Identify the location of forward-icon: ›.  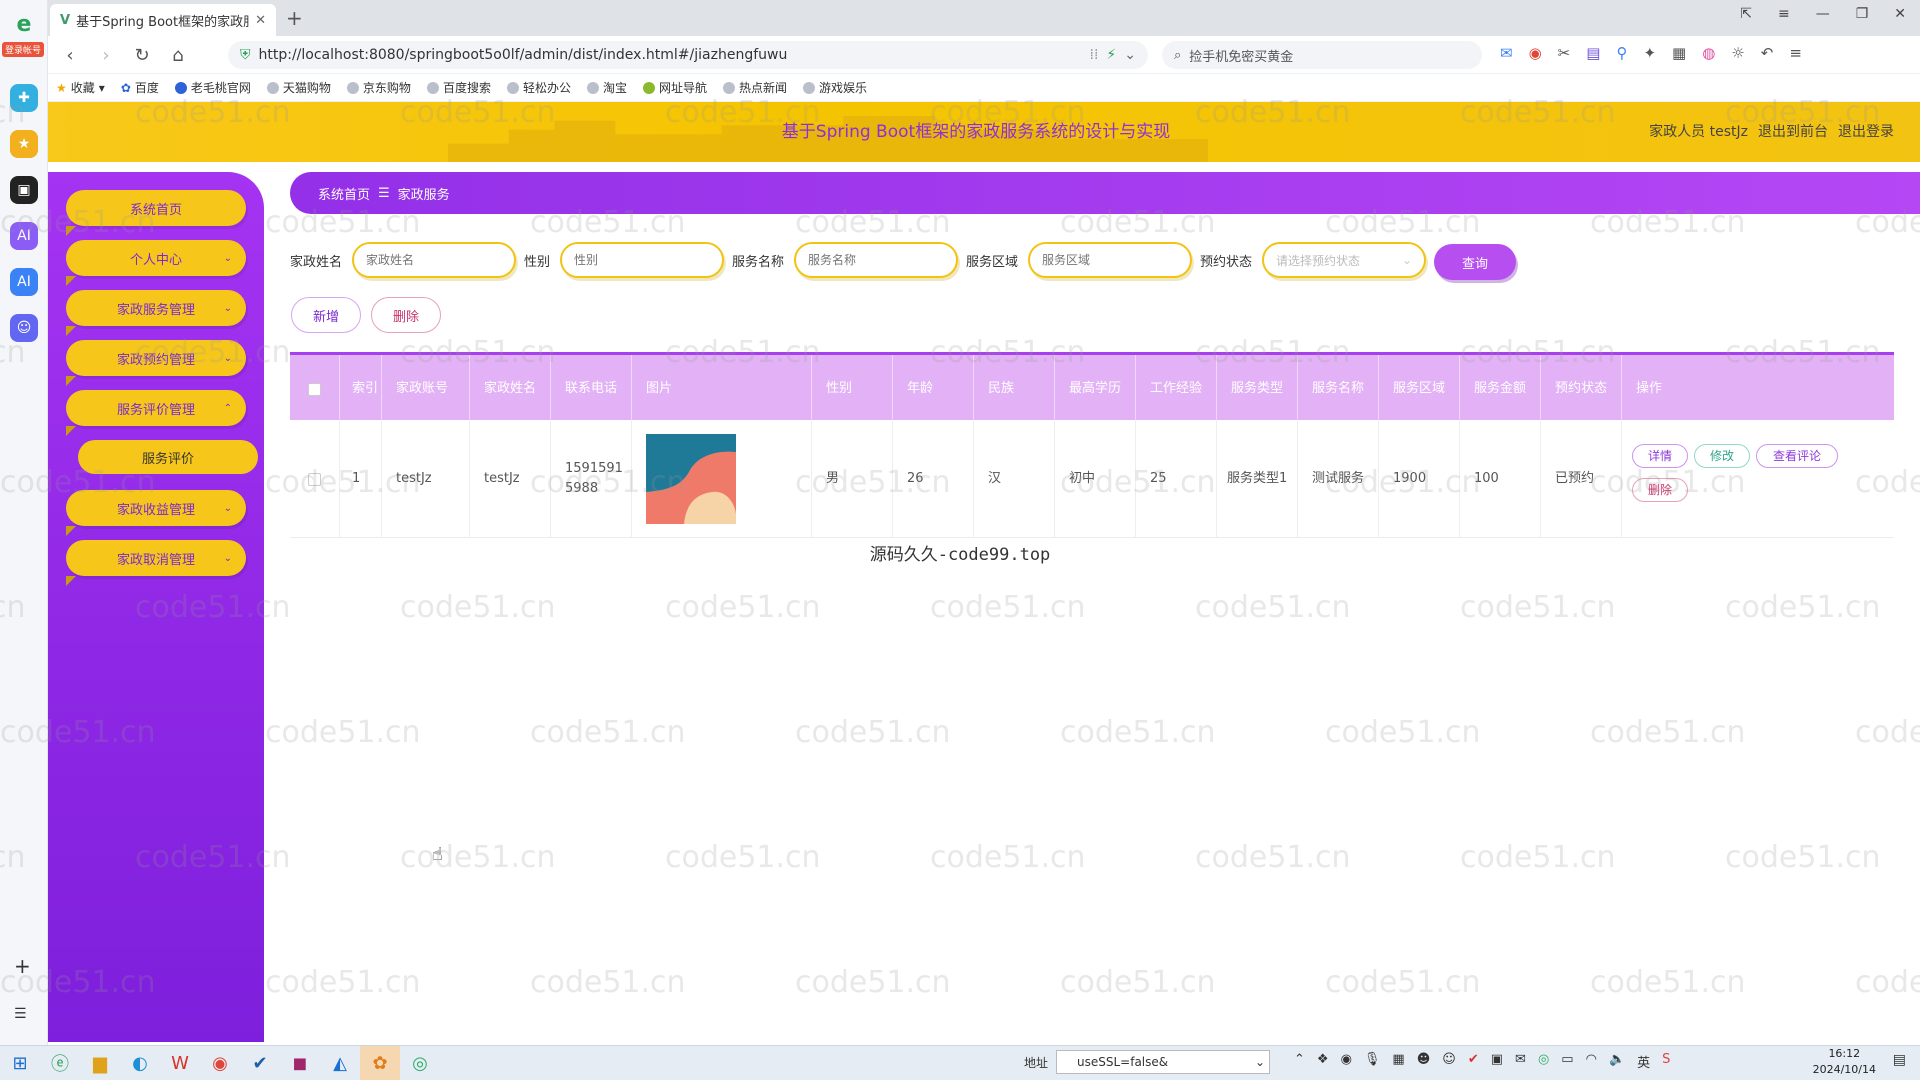
(106, 55).